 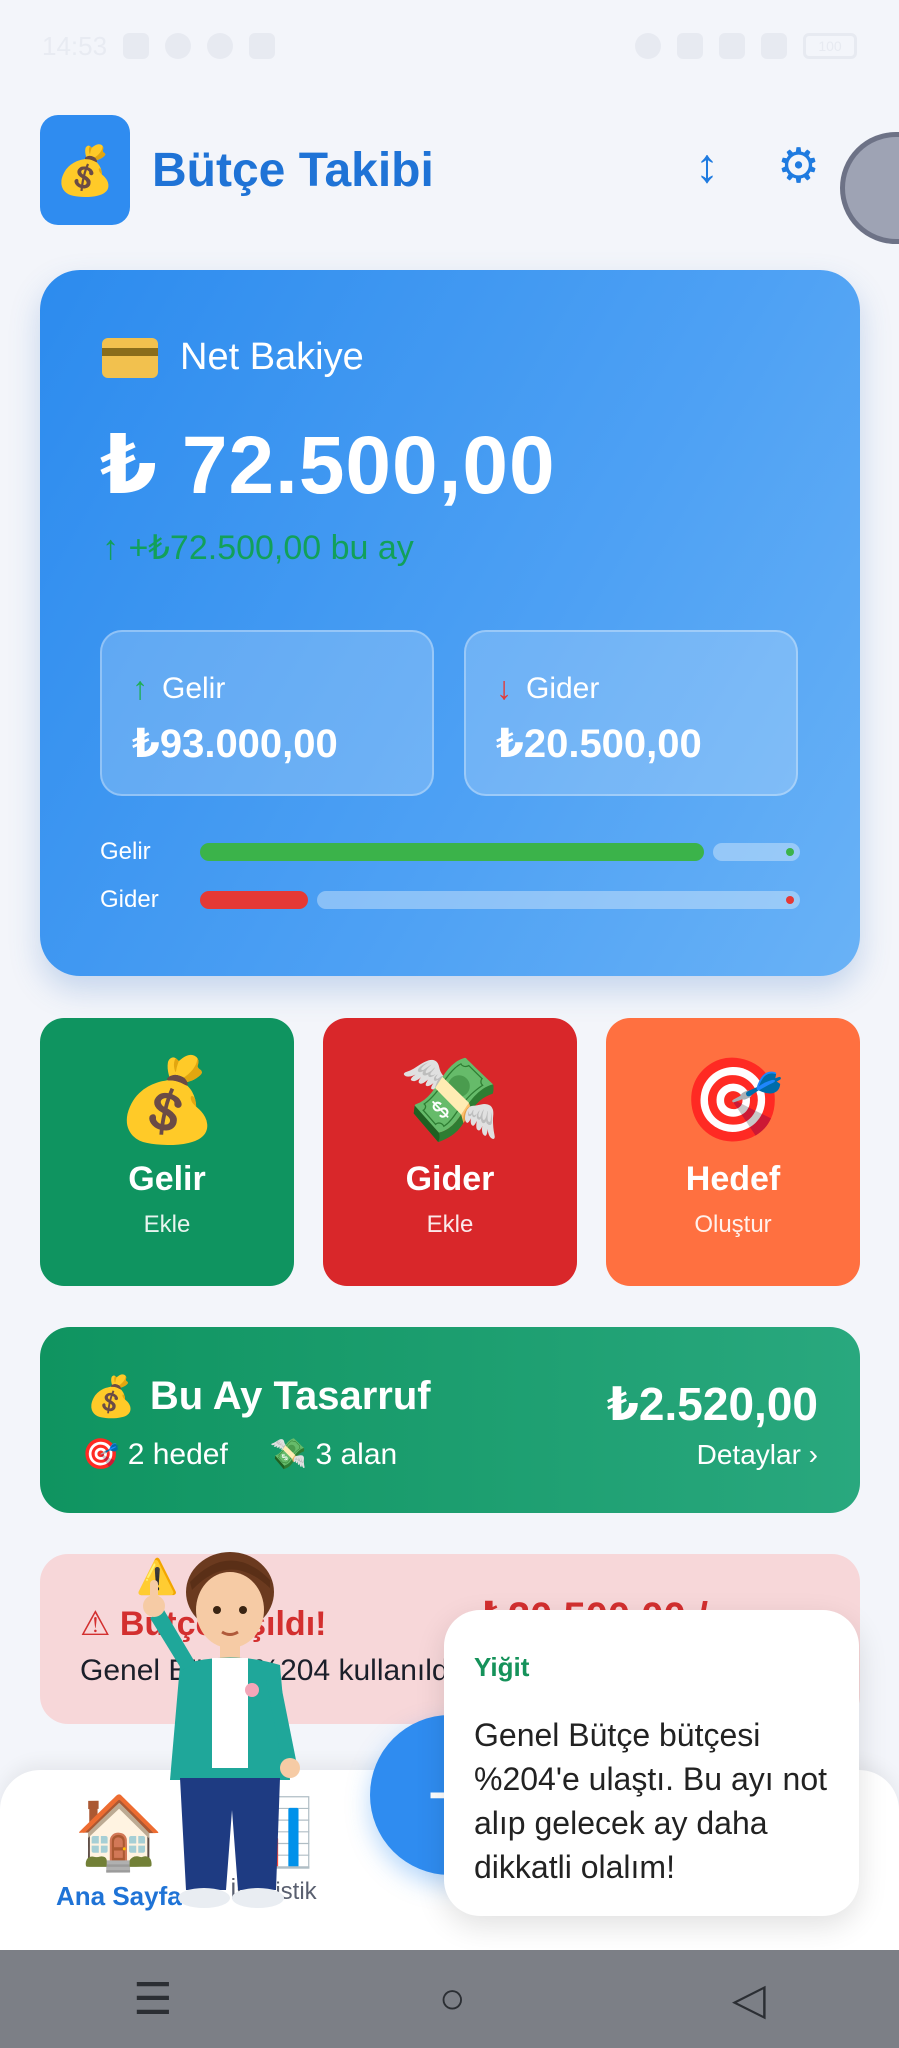 What do you see at coordinates (130, 357) in the screenshot?
I see `credit-card-icon` at bounding box center [130, 357].